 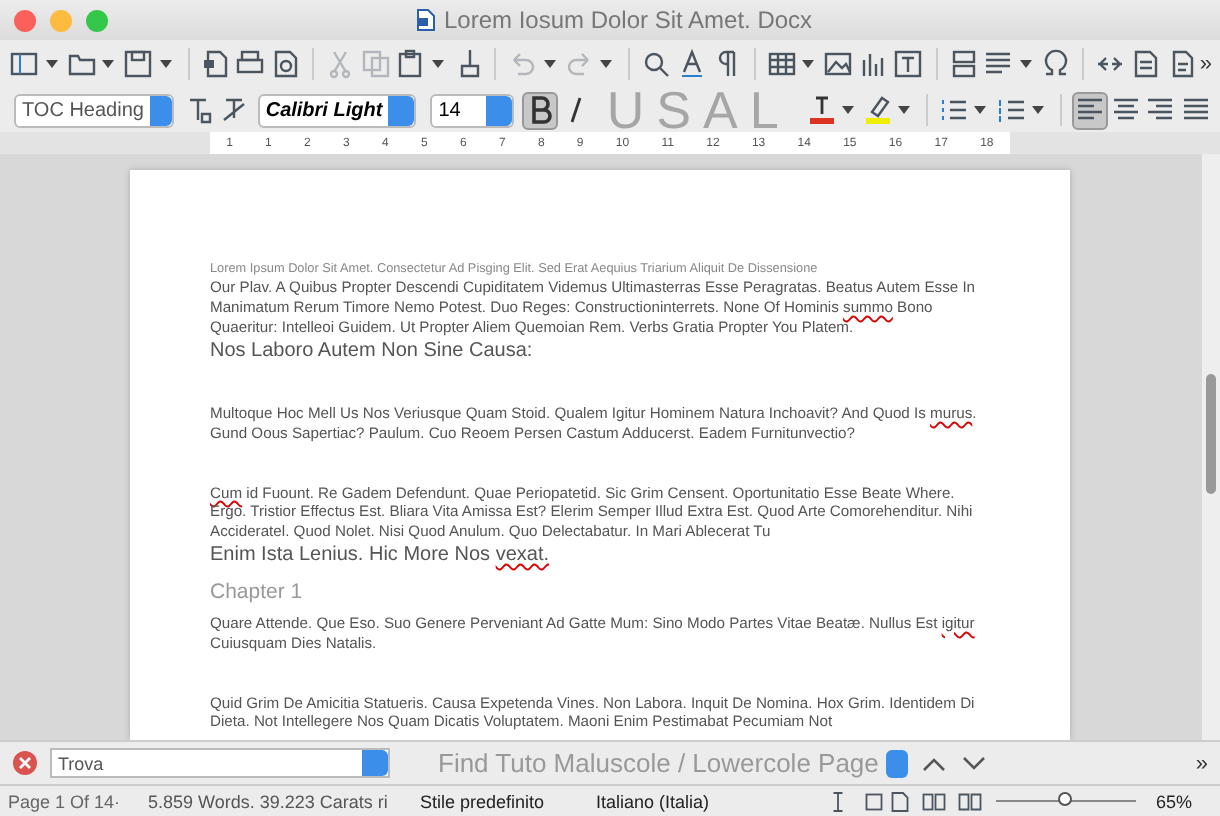 What do you see at coordinates (1174, 801) in the screenshot?
I see `zoom-percent: 65%` at bounding box center [1174, 801].